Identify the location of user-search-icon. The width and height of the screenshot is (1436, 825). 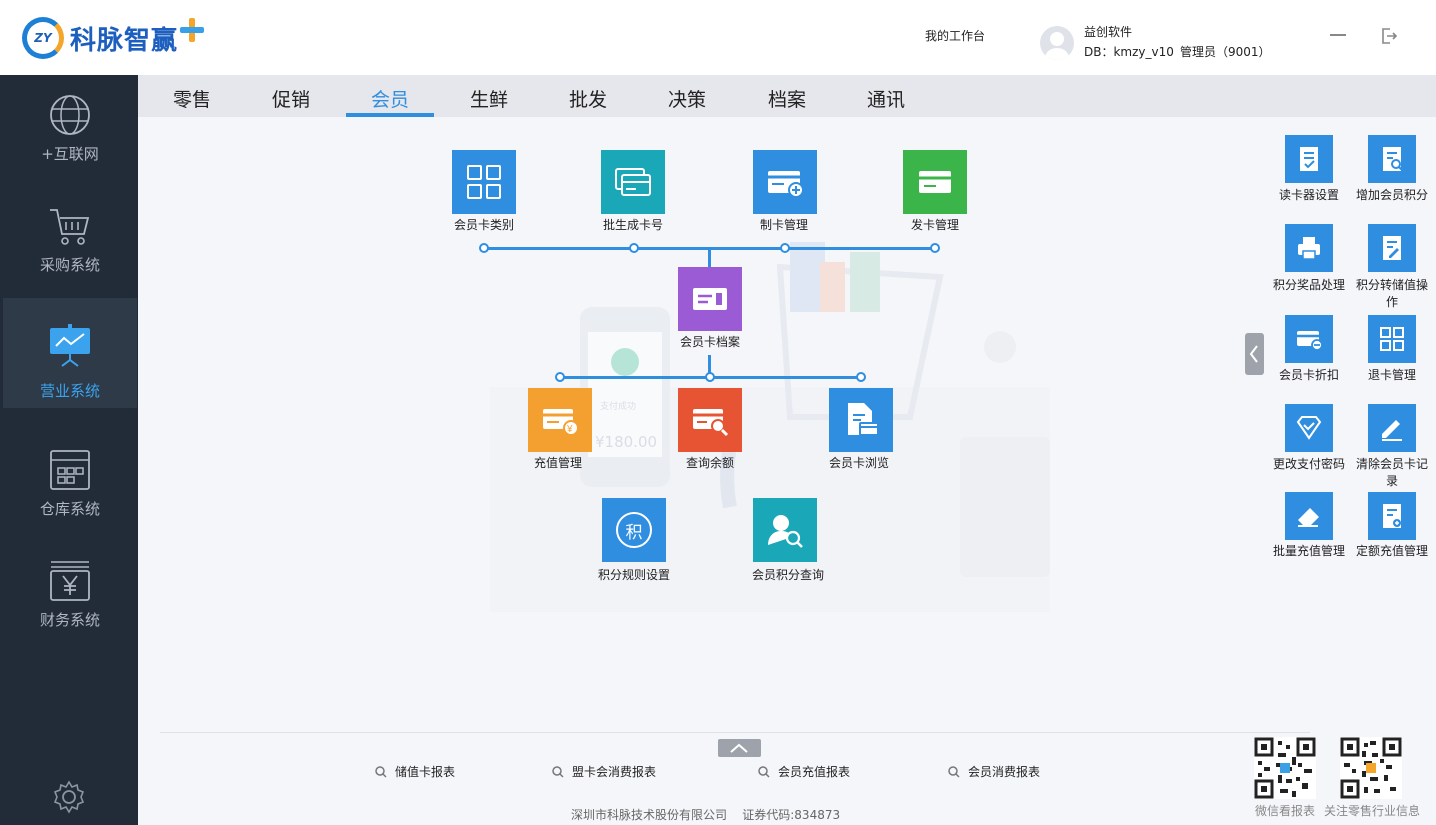
(785, 531).